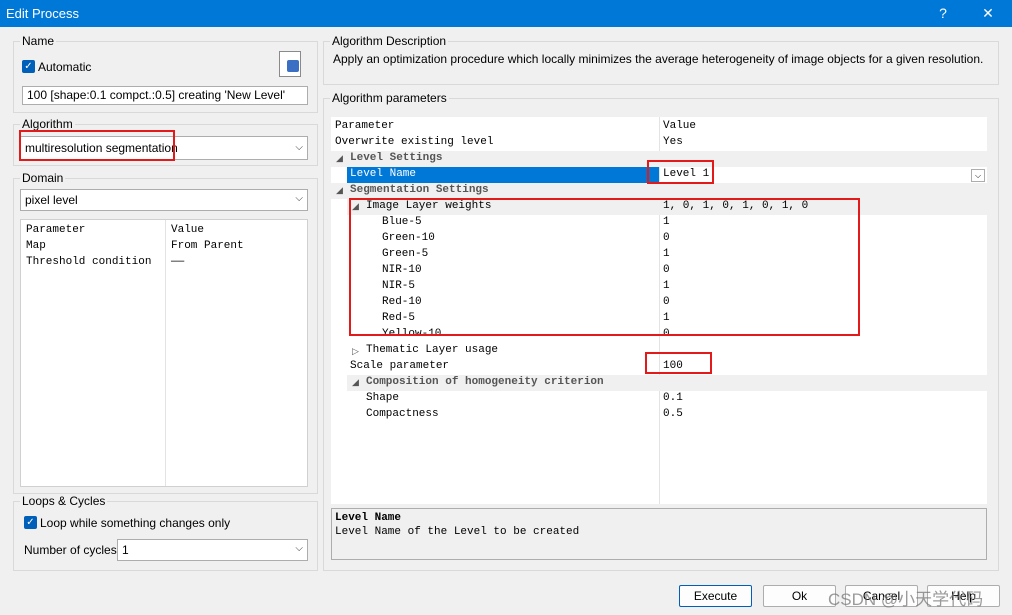 The width and height of the screenshot is (1012, 615). I want to click on automatic-checkbox: ✓, so click(28, 66).